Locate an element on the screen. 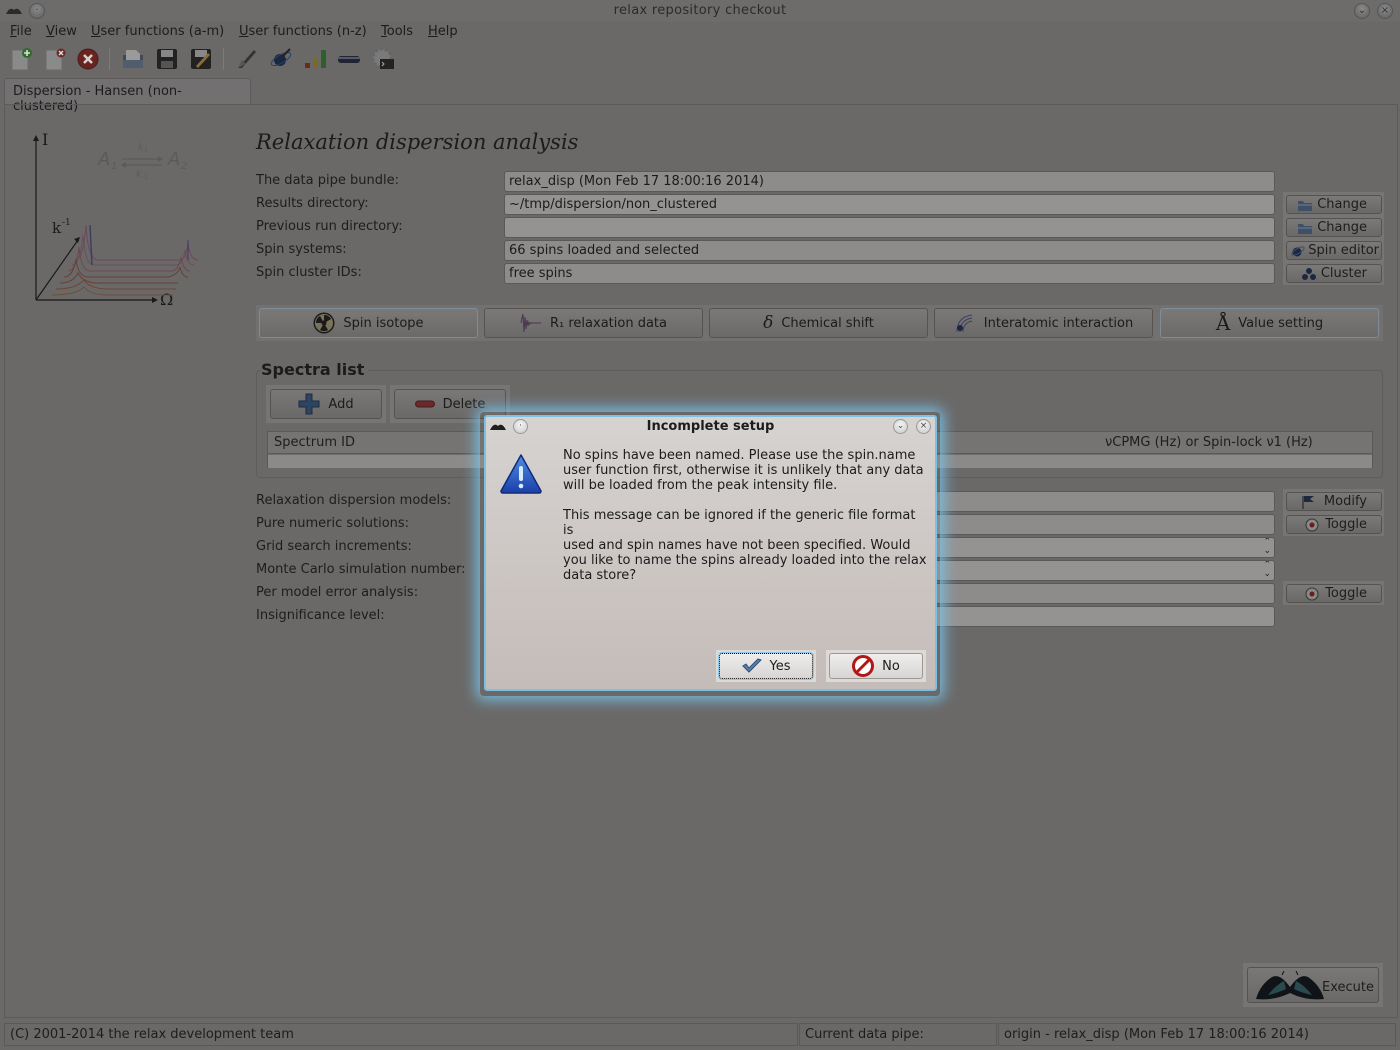 This screenshot has width=1400, height=1050. add-spectrum-button: Add is located at coordinates (326, 404).